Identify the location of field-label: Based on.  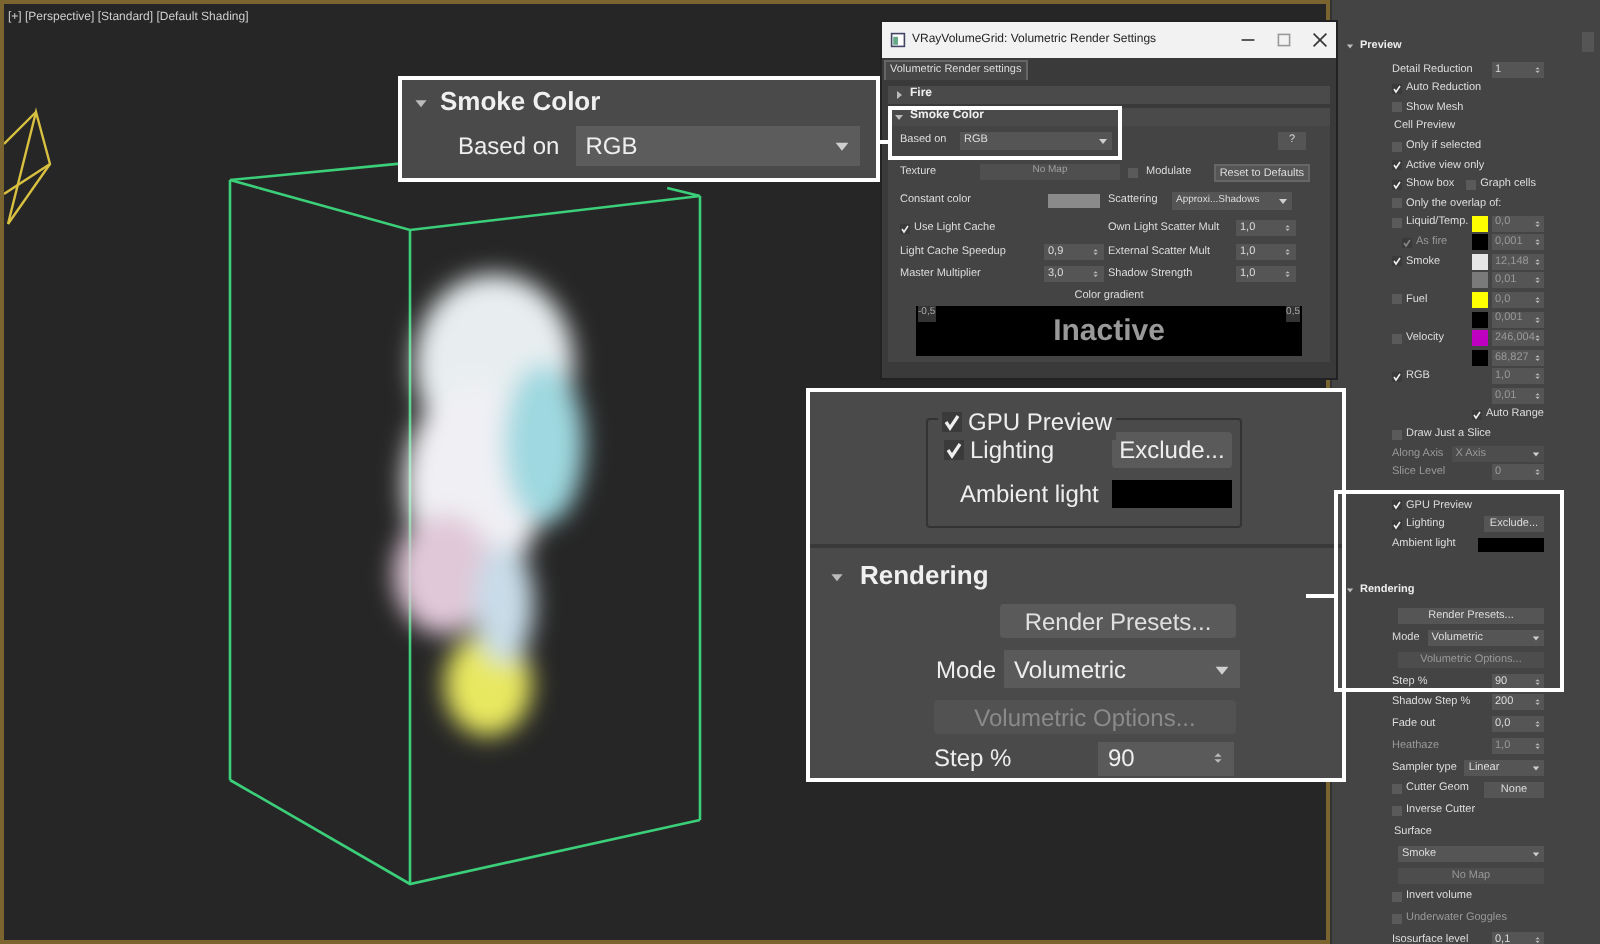
(509, 147).